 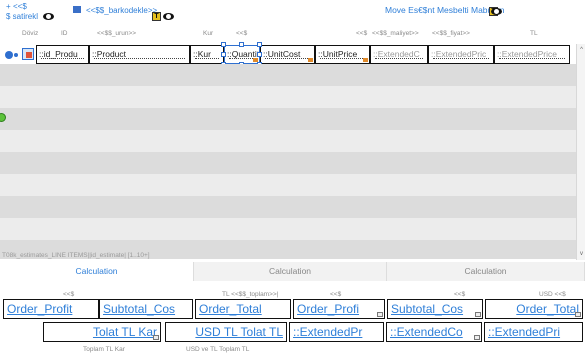 I want to click on tab-calculation-1: Calculation, so click(x=97, y=271).